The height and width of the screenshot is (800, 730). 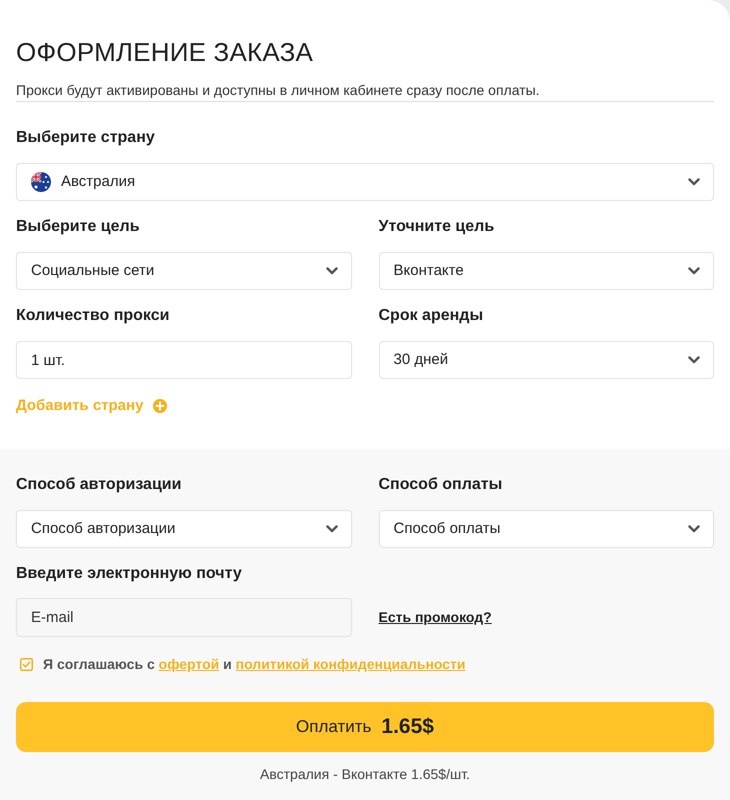 I want to click on subtitle-text: Прокси будут активированы и доступны в личном кабинете сразу после оплаты., so click(x=365, y=91).